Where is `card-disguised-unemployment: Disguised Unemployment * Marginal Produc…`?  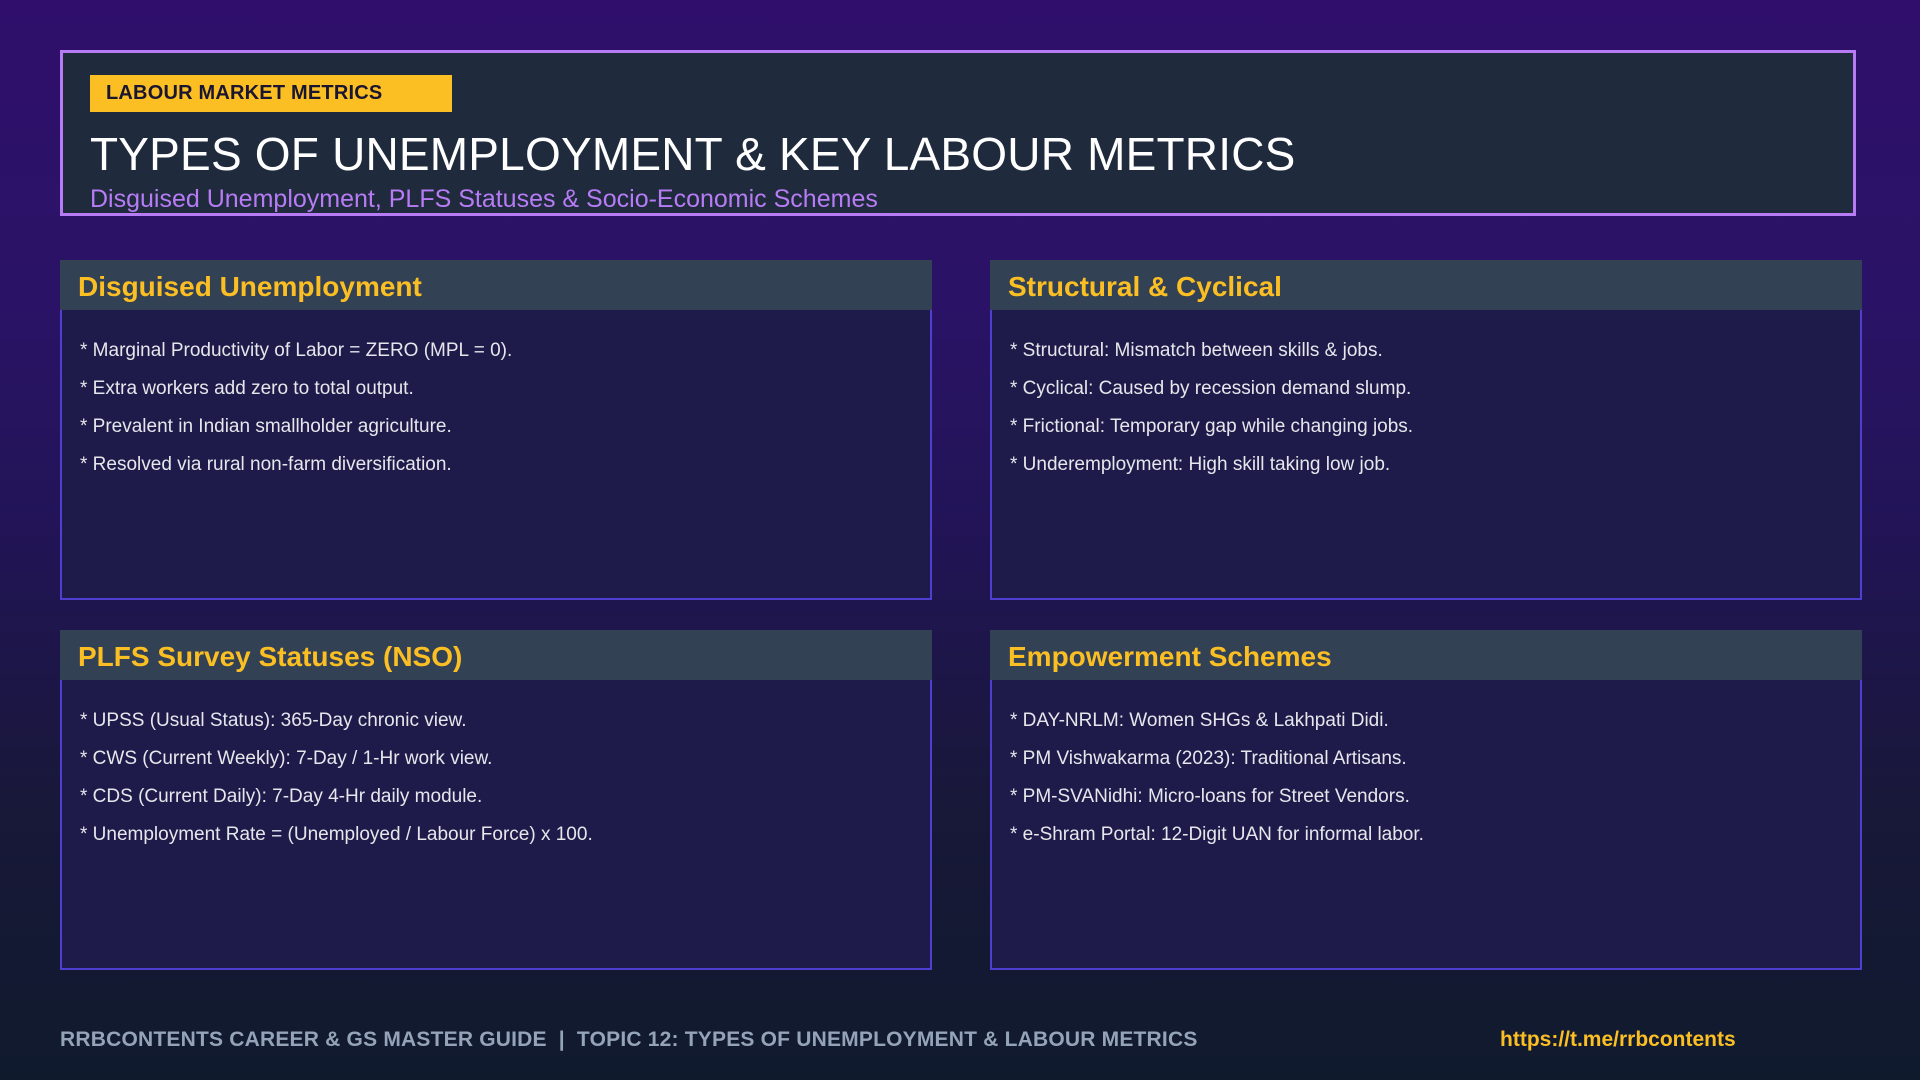
card-disguised-unemployment: Disguised Unemployment * Marginal Produc… is located at coordinates (496, 430).